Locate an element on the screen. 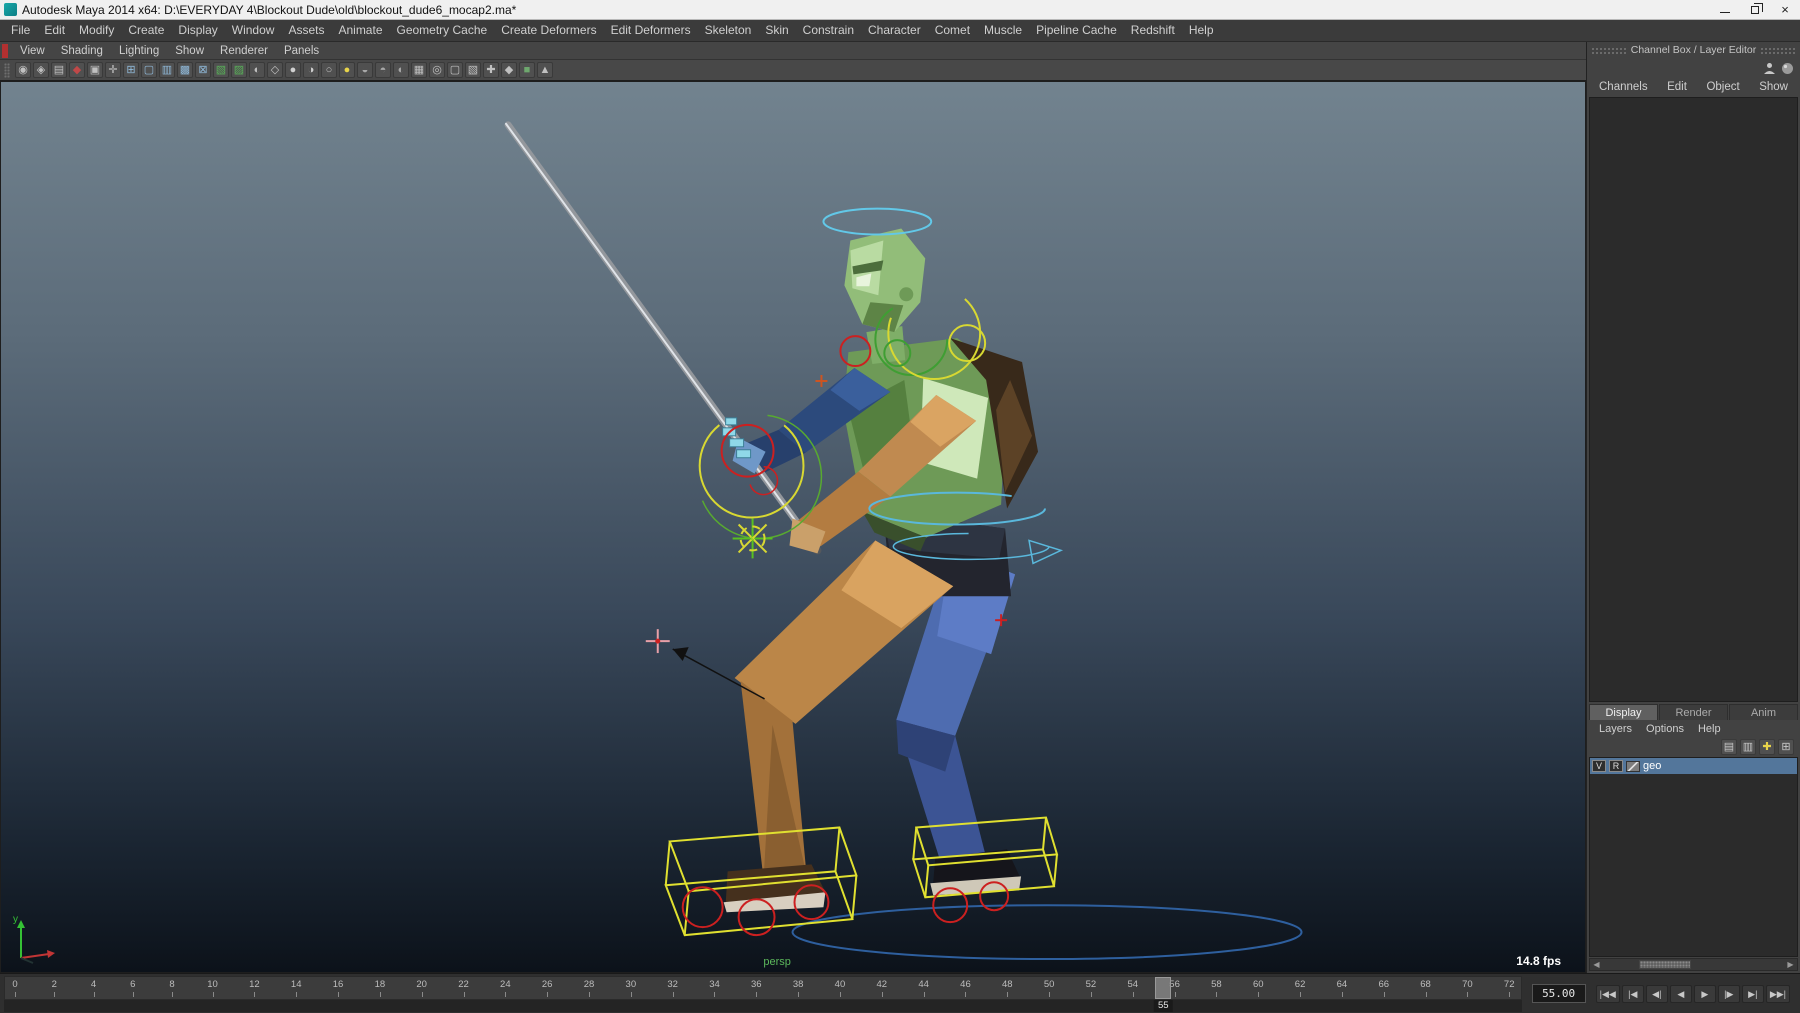 This screenshot has height=1013, width=1800. scroll-left-icon: ◀ is located at coordinates (1596, 964).